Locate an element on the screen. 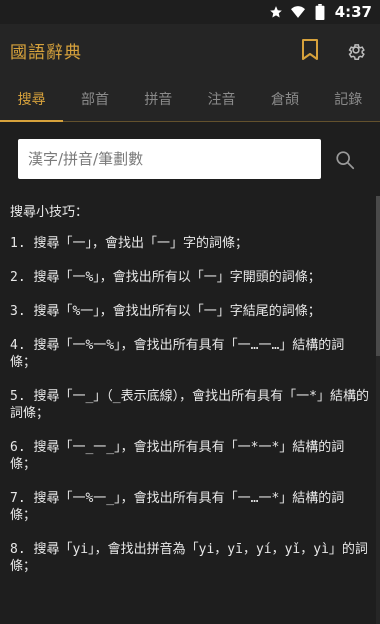  tab-cangjie: 倉頡 is located at coordinates (284, 99).